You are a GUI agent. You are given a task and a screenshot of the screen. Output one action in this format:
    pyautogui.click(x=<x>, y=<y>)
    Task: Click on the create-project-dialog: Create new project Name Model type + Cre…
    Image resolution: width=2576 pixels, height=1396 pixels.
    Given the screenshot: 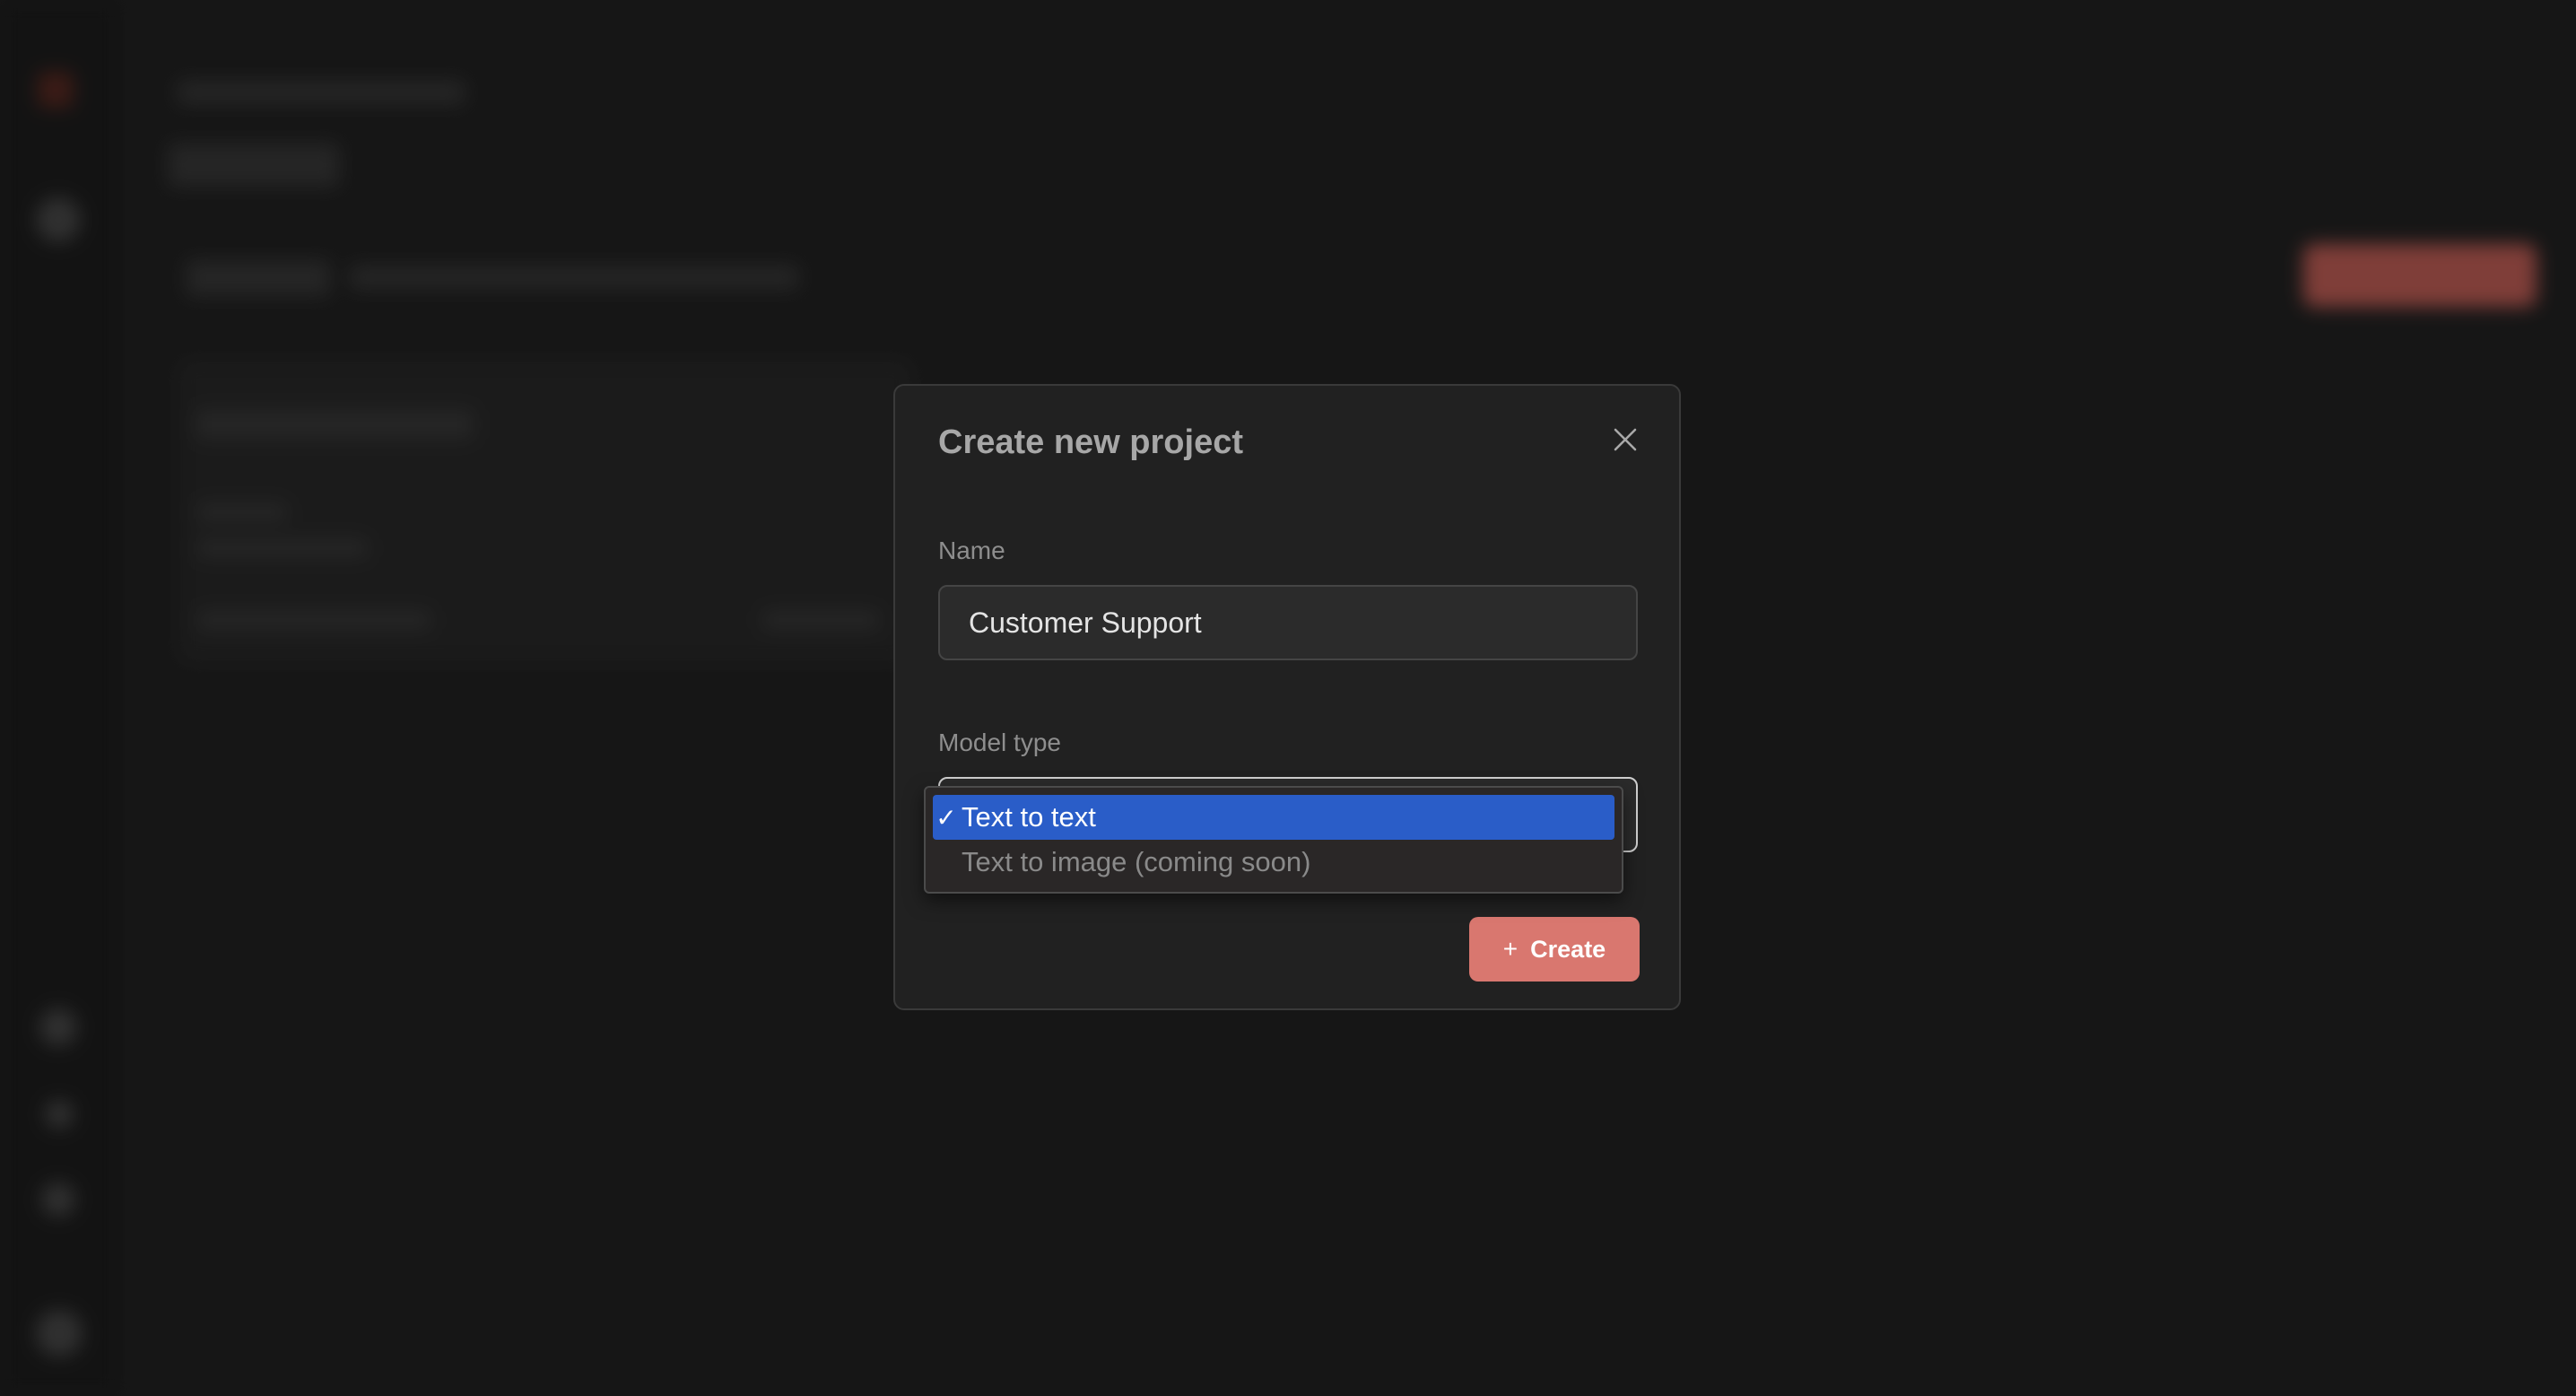 What is the action you would take?
    pyautogui.click(x=1287, y=697)
    